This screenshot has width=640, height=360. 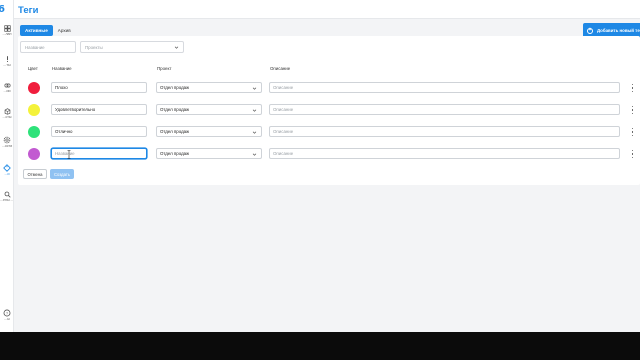 What do you see at coordinates (69, 154) in the screenshot?
I see `text-cursor-icon` at bounding box center [69, 154].